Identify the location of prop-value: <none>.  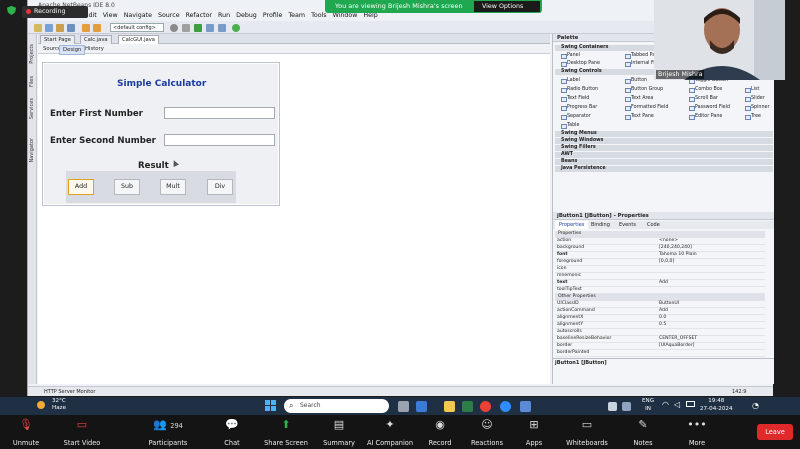
(668, 241).